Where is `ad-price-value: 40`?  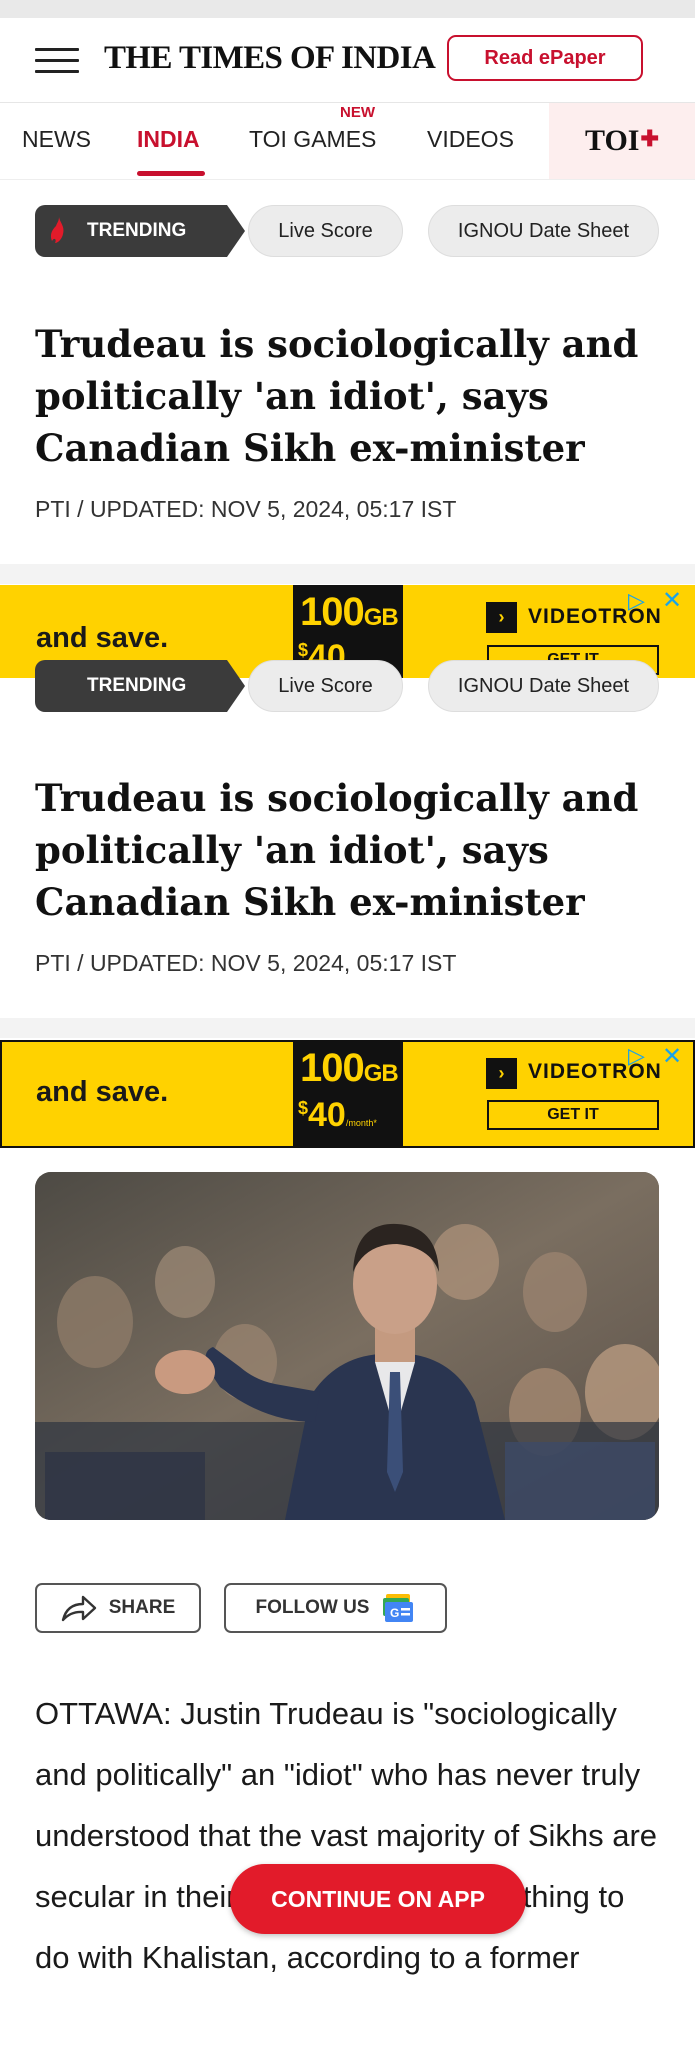
ad-price-value: 40 is located at coordinates (327, 1115).